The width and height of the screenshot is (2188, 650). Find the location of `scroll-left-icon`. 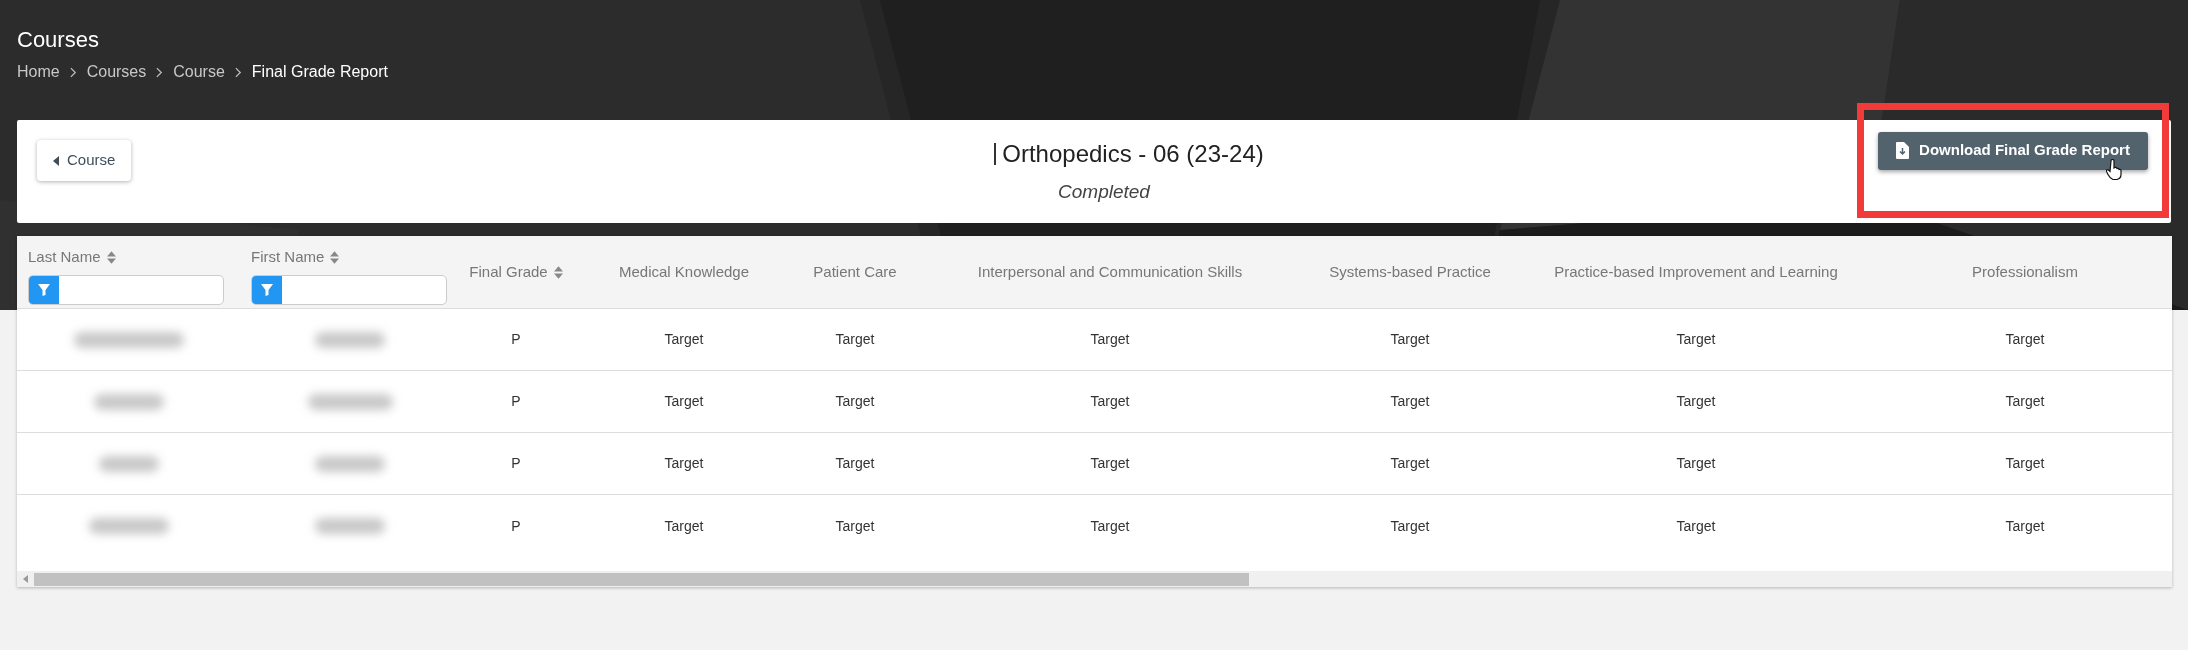

scroll-left-icon is located at coordinates (26, 579).